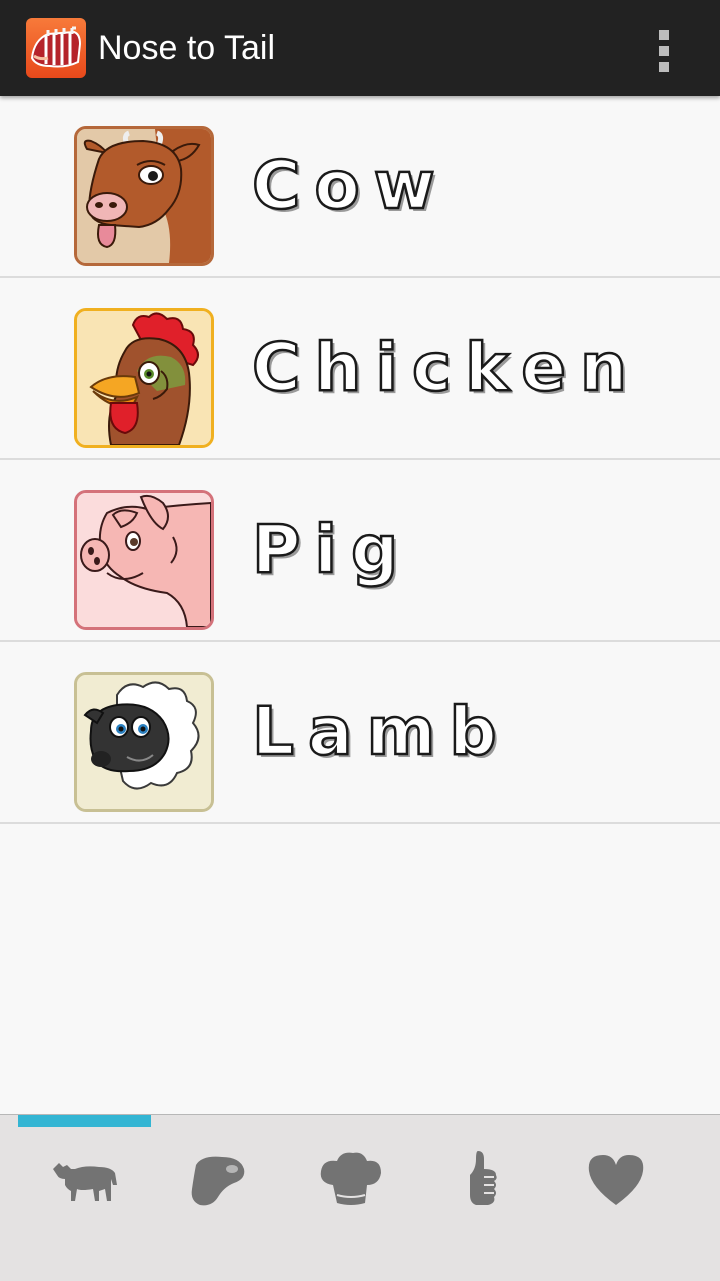 This screenshot has width=720, height=1281. Describe the element at coordinates (483, 1178) in the screenshot. I see `thumbs-up-icon` at that location.